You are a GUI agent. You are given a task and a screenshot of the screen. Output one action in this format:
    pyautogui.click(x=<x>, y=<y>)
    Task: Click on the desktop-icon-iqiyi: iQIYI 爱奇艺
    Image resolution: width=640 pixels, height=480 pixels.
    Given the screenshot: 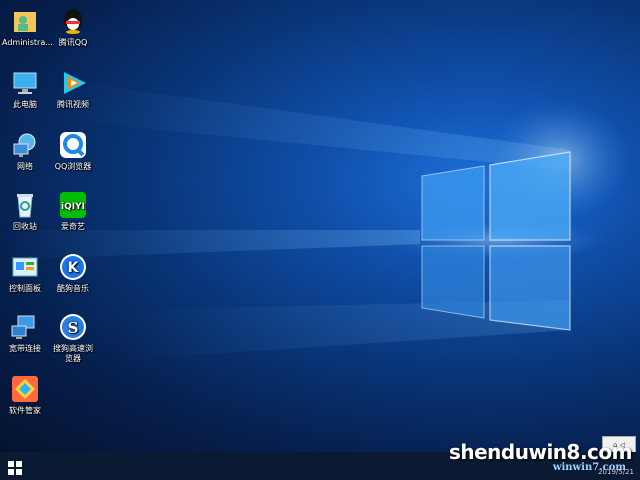 What is the action you would take?
    pyautogui.click(x=73, y=211)
    